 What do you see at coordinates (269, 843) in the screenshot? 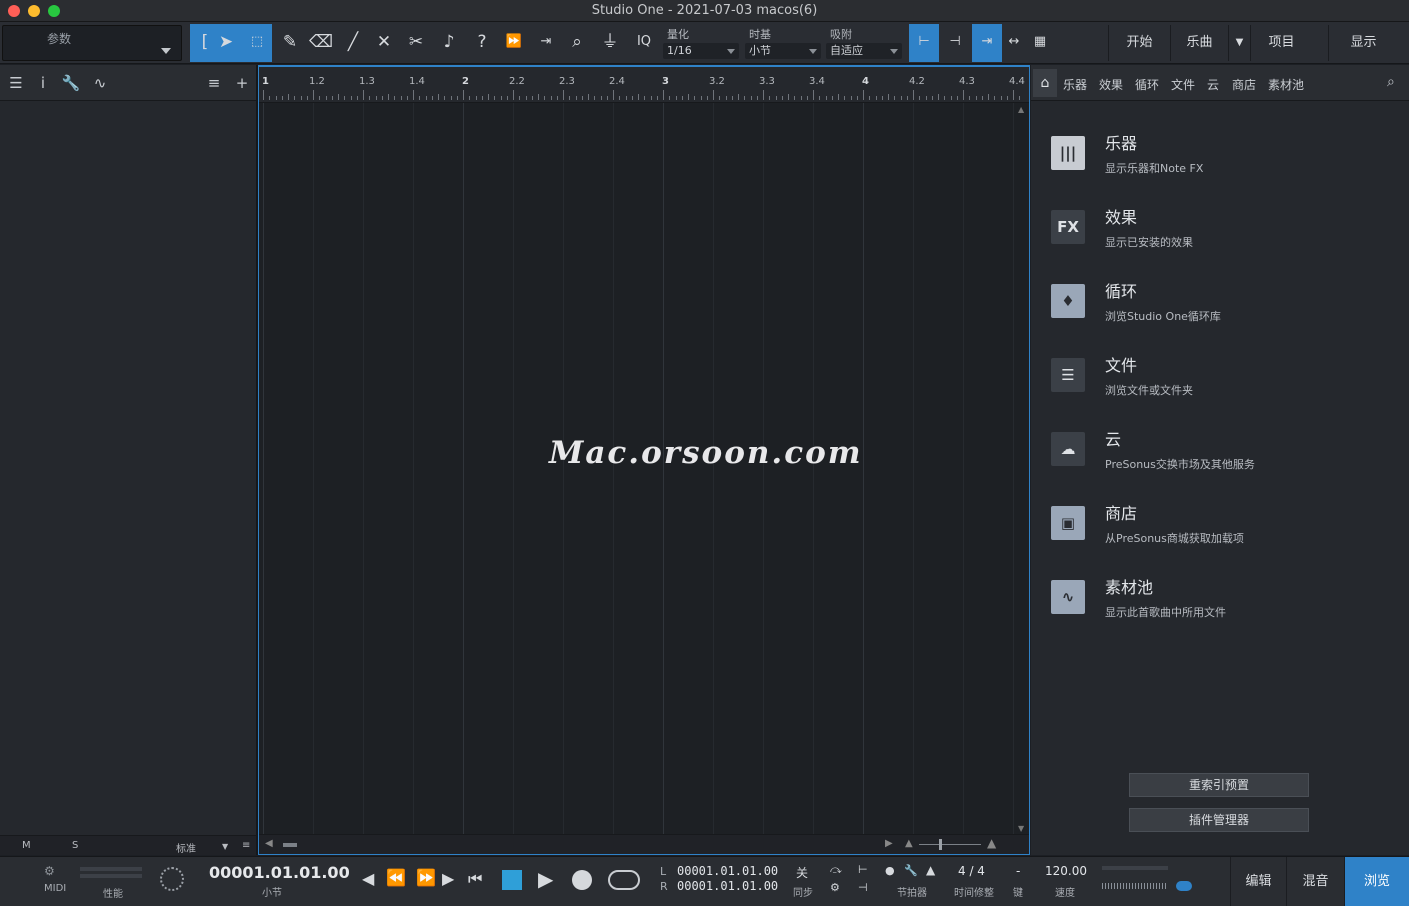
I see `scroll-left-icon: ◀` at bounding box center [269, 843].